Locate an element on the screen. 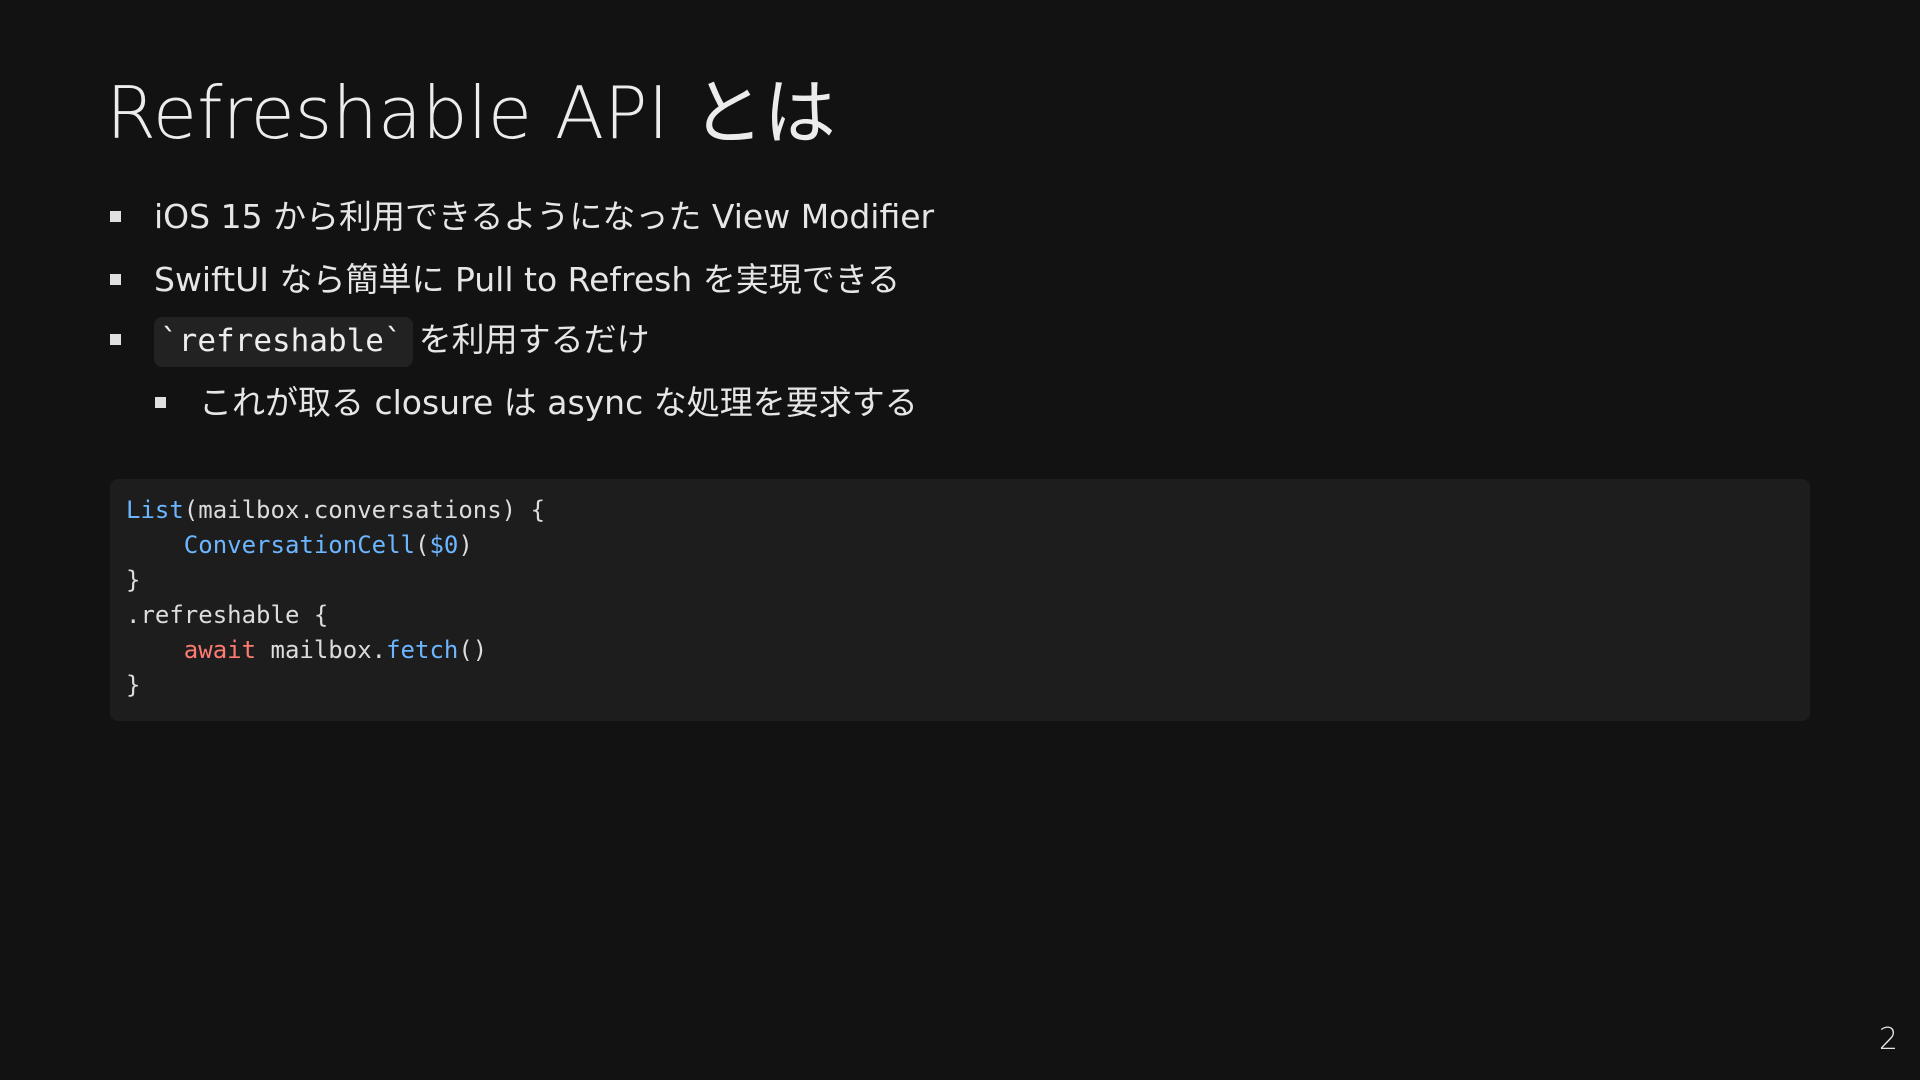  bullet-text-with-code: `refreshable` を利用するだけ is located at coordinates (402, 341).